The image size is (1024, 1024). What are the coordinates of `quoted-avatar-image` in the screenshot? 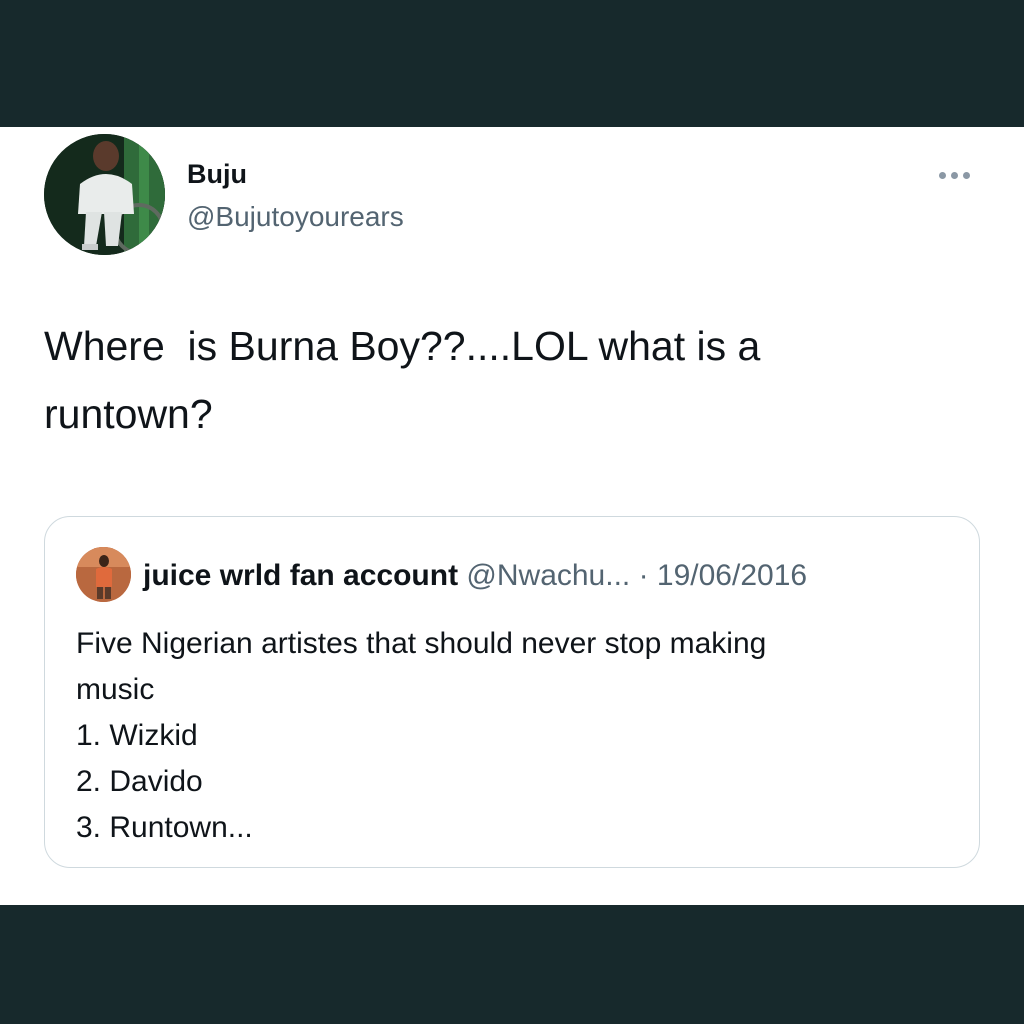 It's located at (103, 574).